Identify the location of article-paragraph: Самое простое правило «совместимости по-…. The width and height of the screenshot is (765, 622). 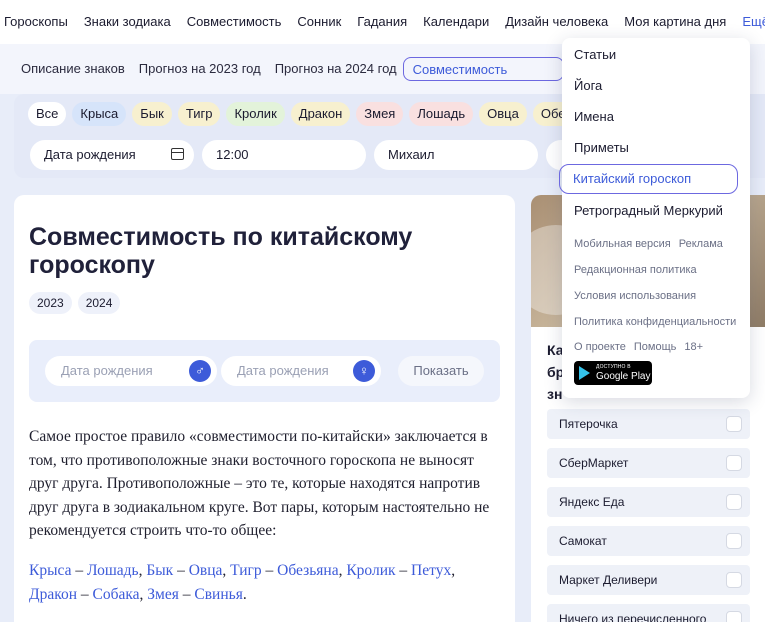
(259, 483).